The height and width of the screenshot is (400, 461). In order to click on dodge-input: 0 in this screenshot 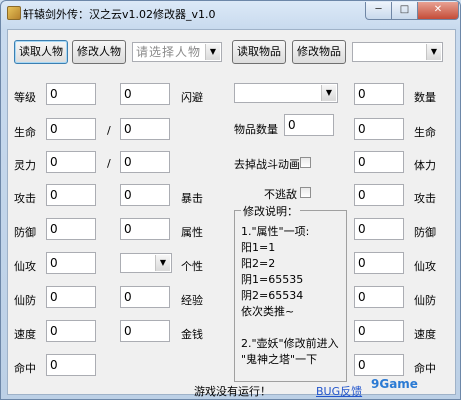, I will do `click(145, 94)`.